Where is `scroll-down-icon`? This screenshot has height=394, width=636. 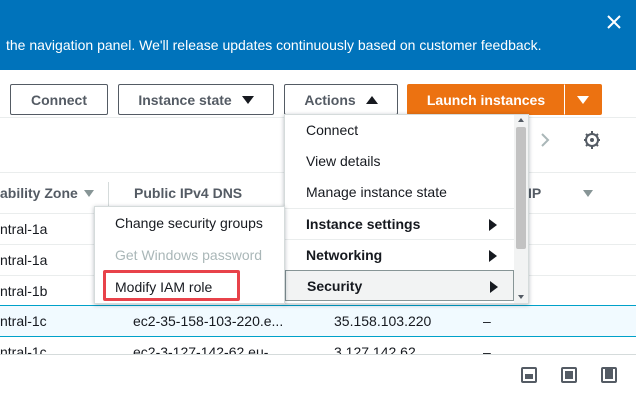 scroll-down-icon is located at coordinates (521, 297).